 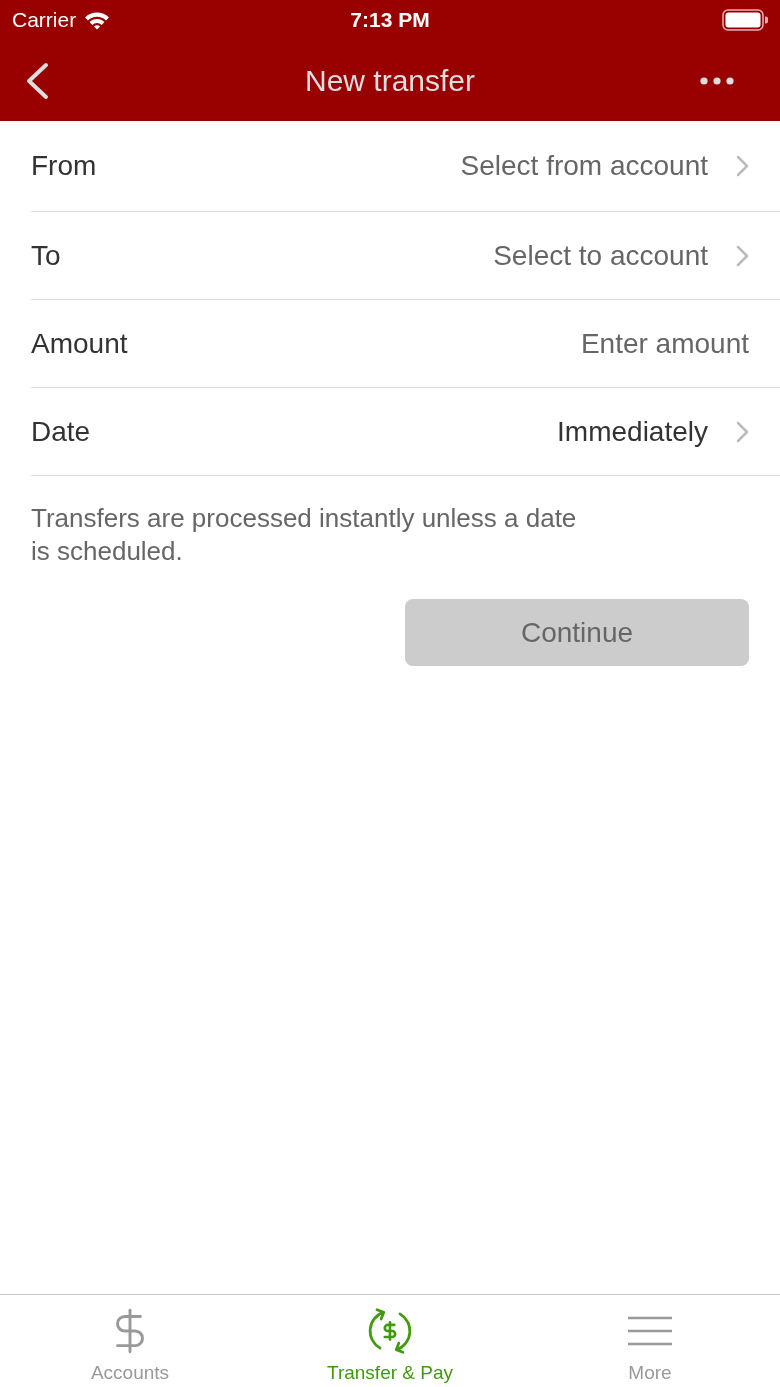 I want to click on amount-field: Enter amount, so click(x=589, y=343).